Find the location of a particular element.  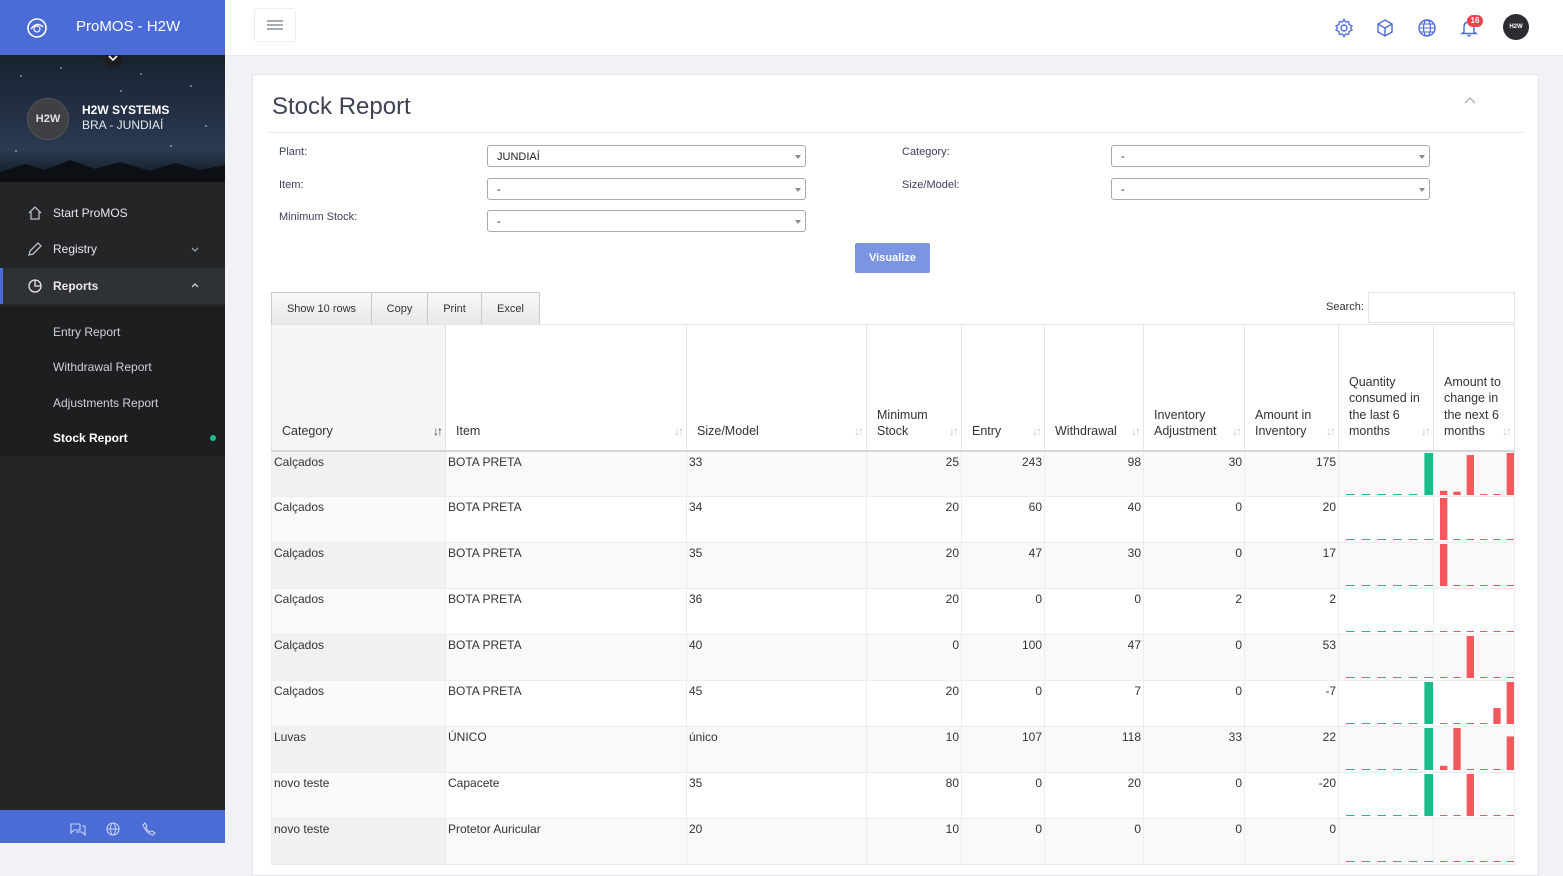

excel-button: Excel is located at coordinates (510, 308).